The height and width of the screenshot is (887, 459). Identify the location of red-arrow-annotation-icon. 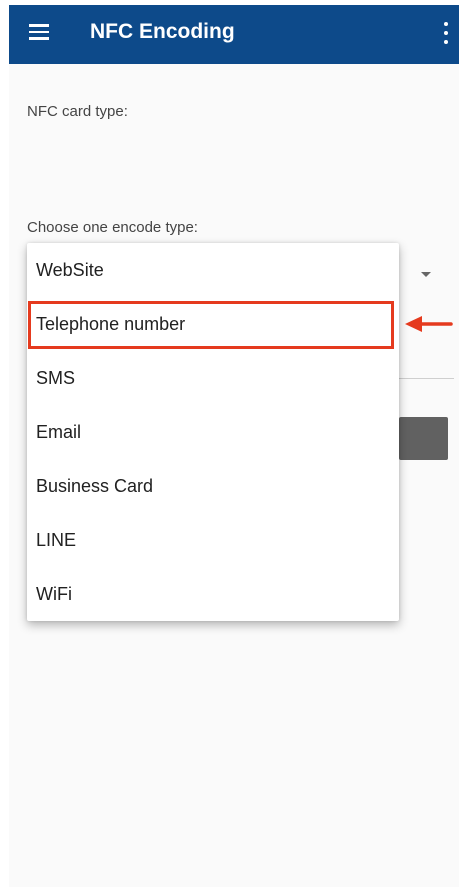
(429, 324).